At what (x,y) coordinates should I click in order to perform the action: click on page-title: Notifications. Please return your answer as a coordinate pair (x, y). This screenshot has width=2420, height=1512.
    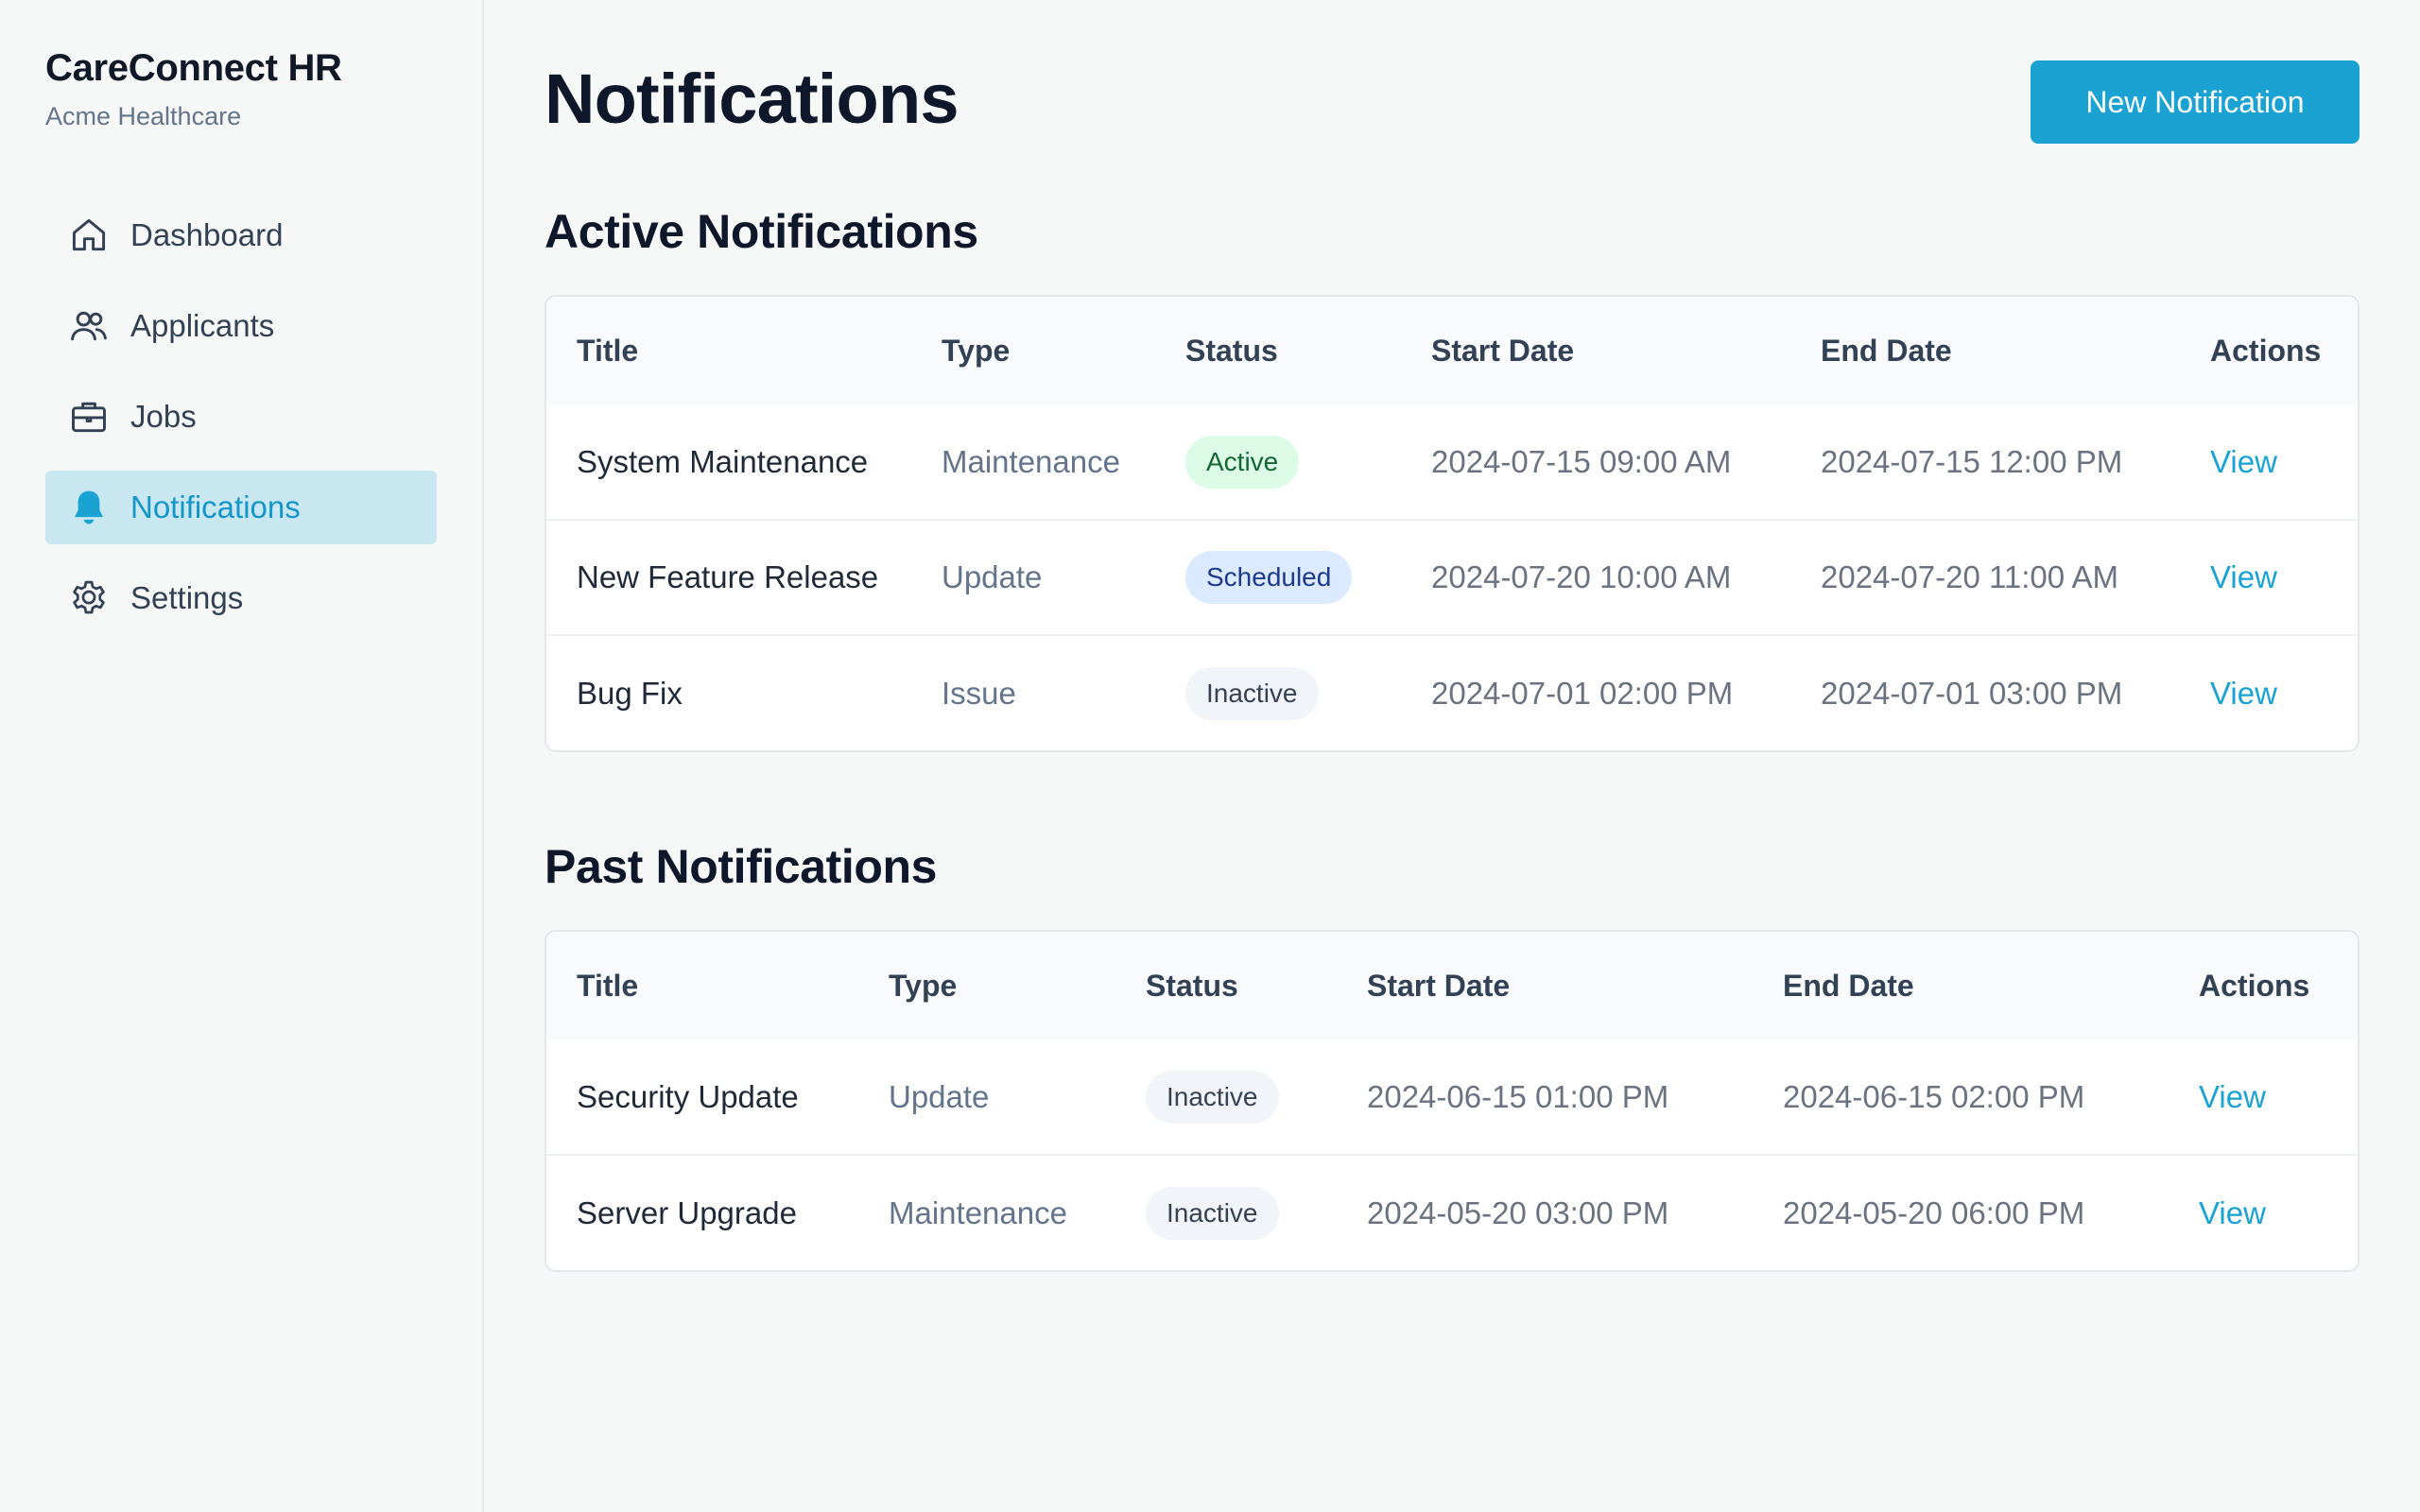
    Looking at the image, I should click on (751, 99).